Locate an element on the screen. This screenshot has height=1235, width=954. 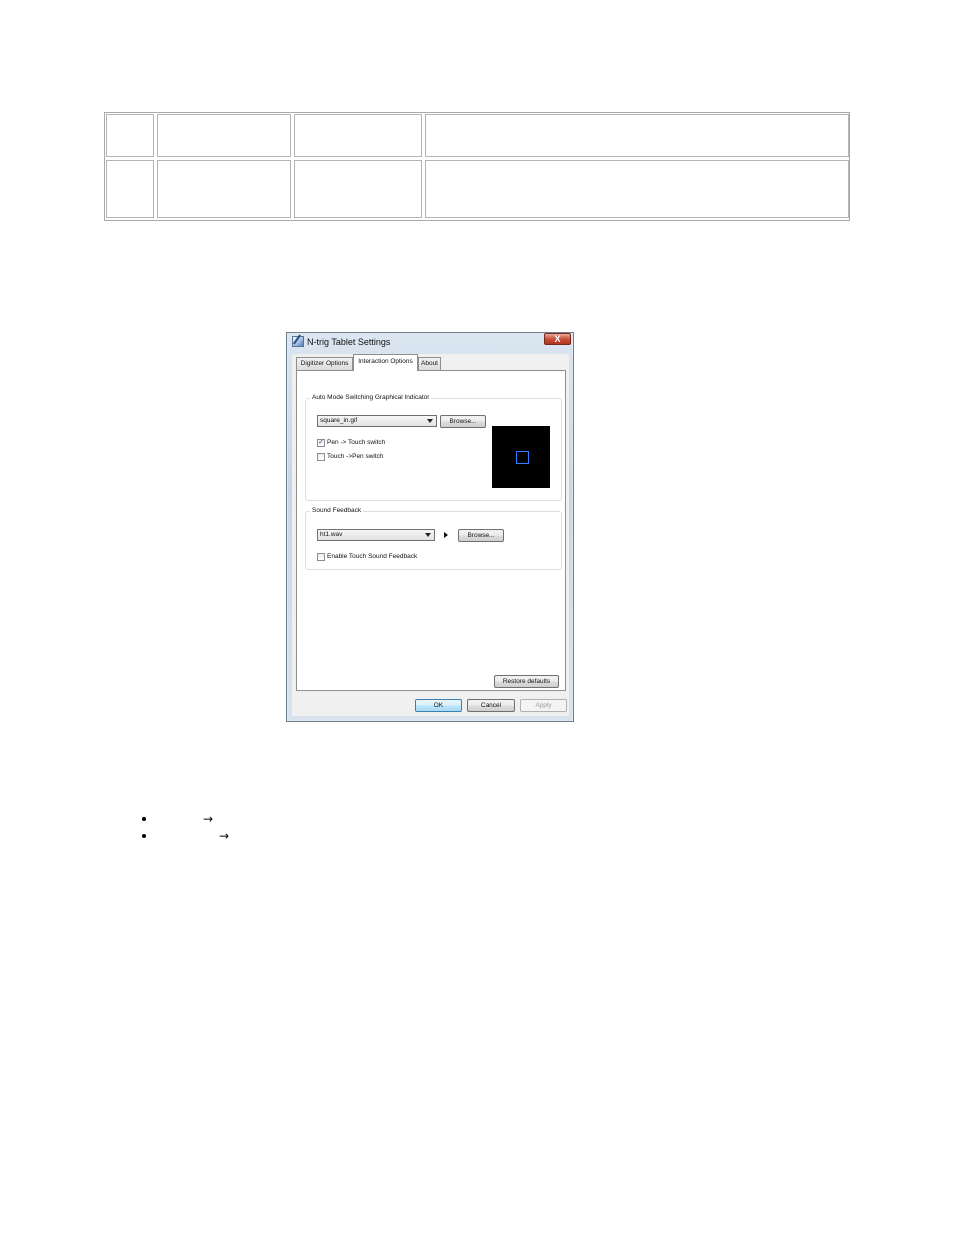
enable-touch-sound-label: Enable Touch Sound Feedback is located at coordinates (372, 556).